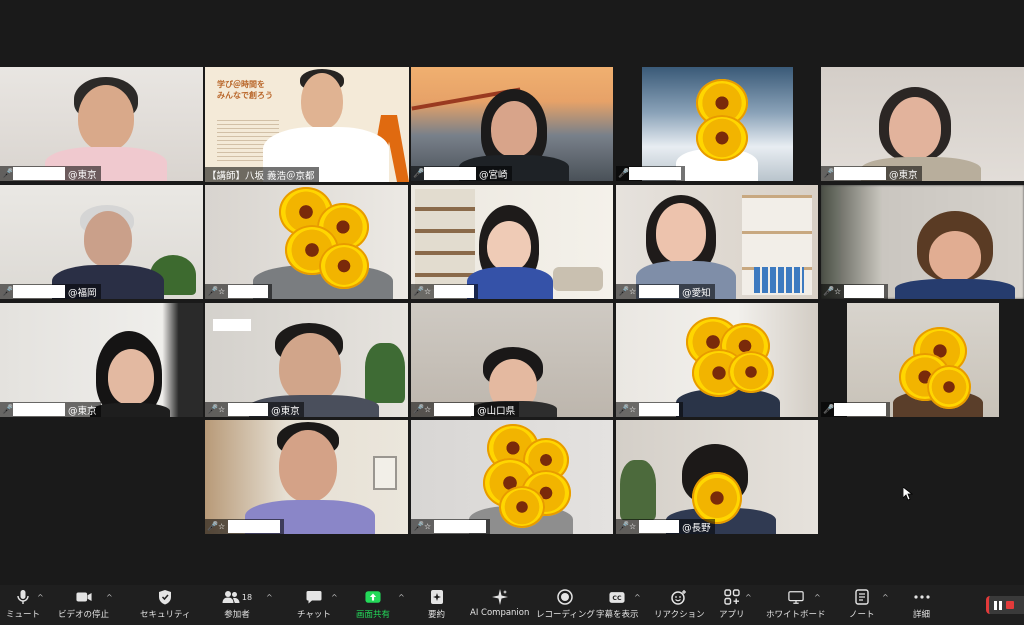 The image size is (1024, 625). I want to click on participant-location: @長野, so click(696, 528).